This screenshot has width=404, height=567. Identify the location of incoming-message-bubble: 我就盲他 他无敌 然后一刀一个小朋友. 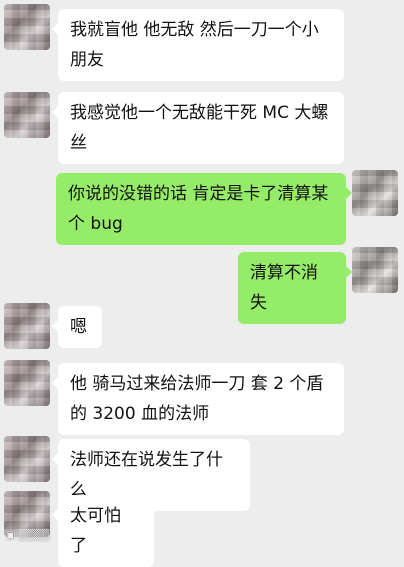
(198, 45).